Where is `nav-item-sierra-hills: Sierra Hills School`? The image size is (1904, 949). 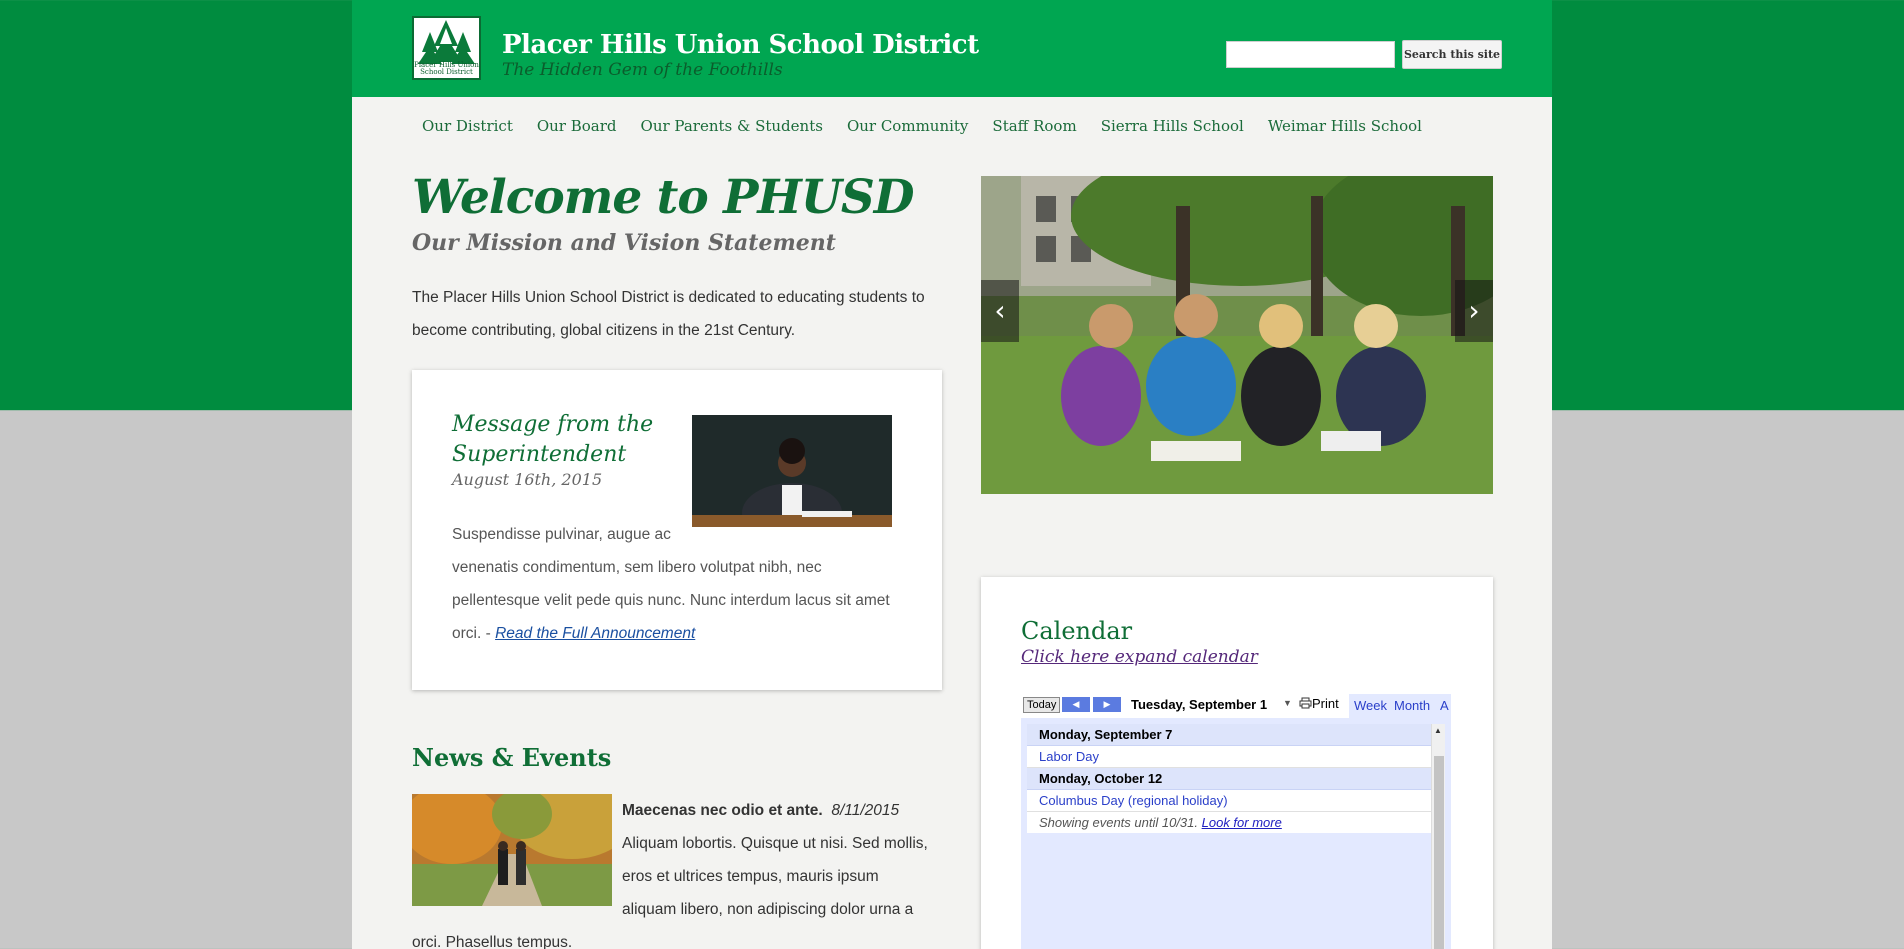
nav-item-sierra-hills: Sierra Hills School is located at coordinates (1172, 126).